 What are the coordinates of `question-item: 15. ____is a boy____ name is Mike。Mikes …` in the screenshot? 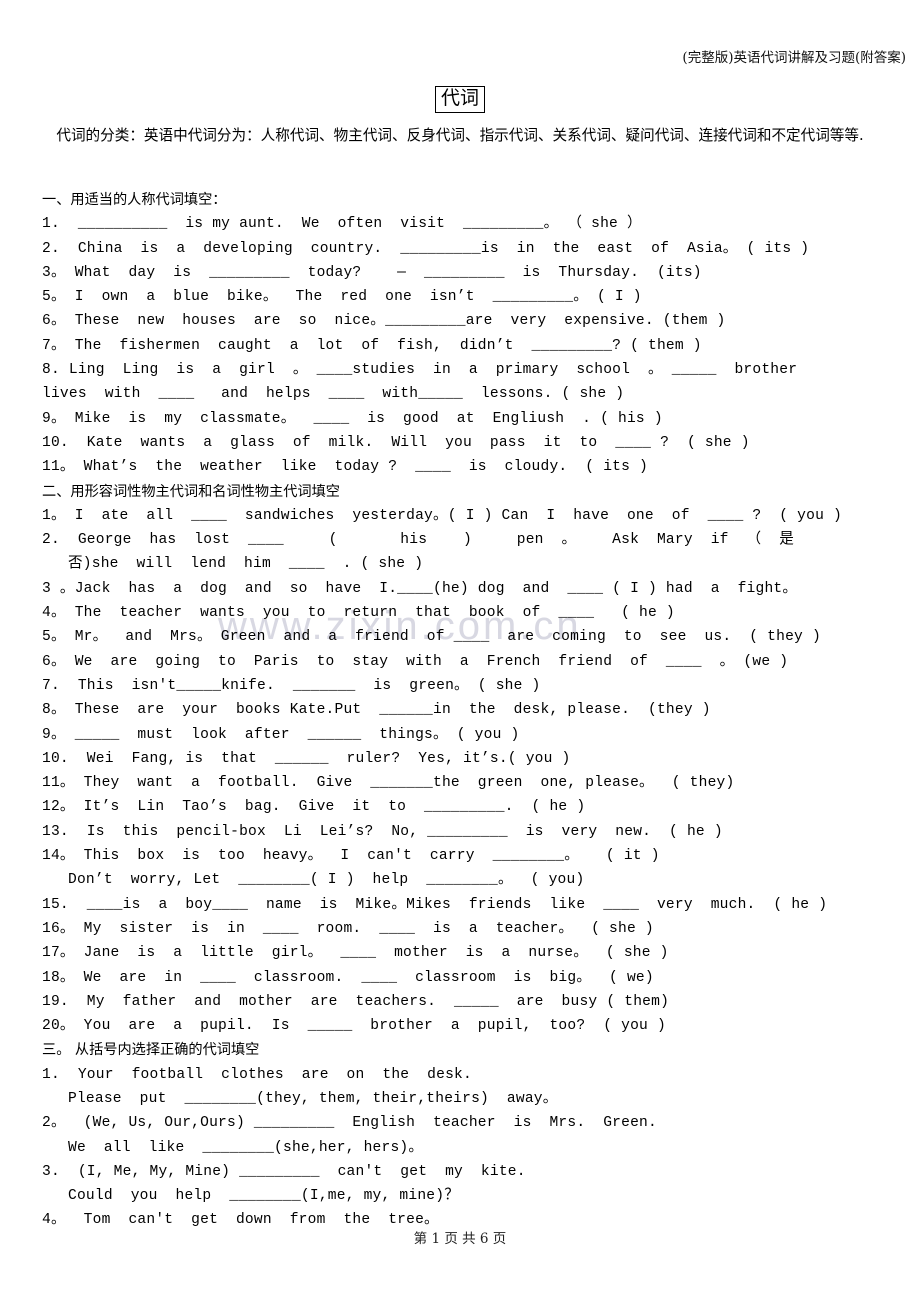 It's located at (435, 904).